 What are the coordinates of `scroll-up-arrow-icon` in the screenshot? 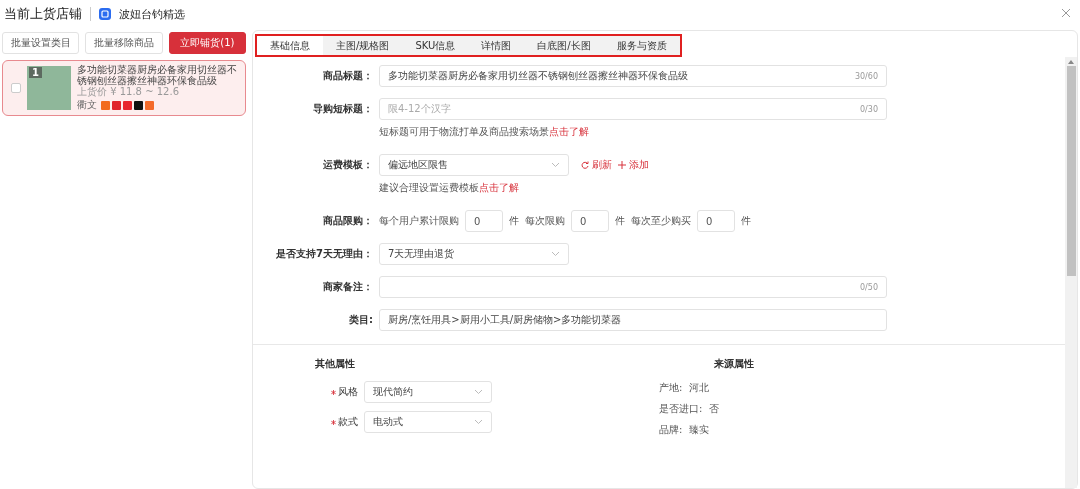 It's located at (1071, 62).